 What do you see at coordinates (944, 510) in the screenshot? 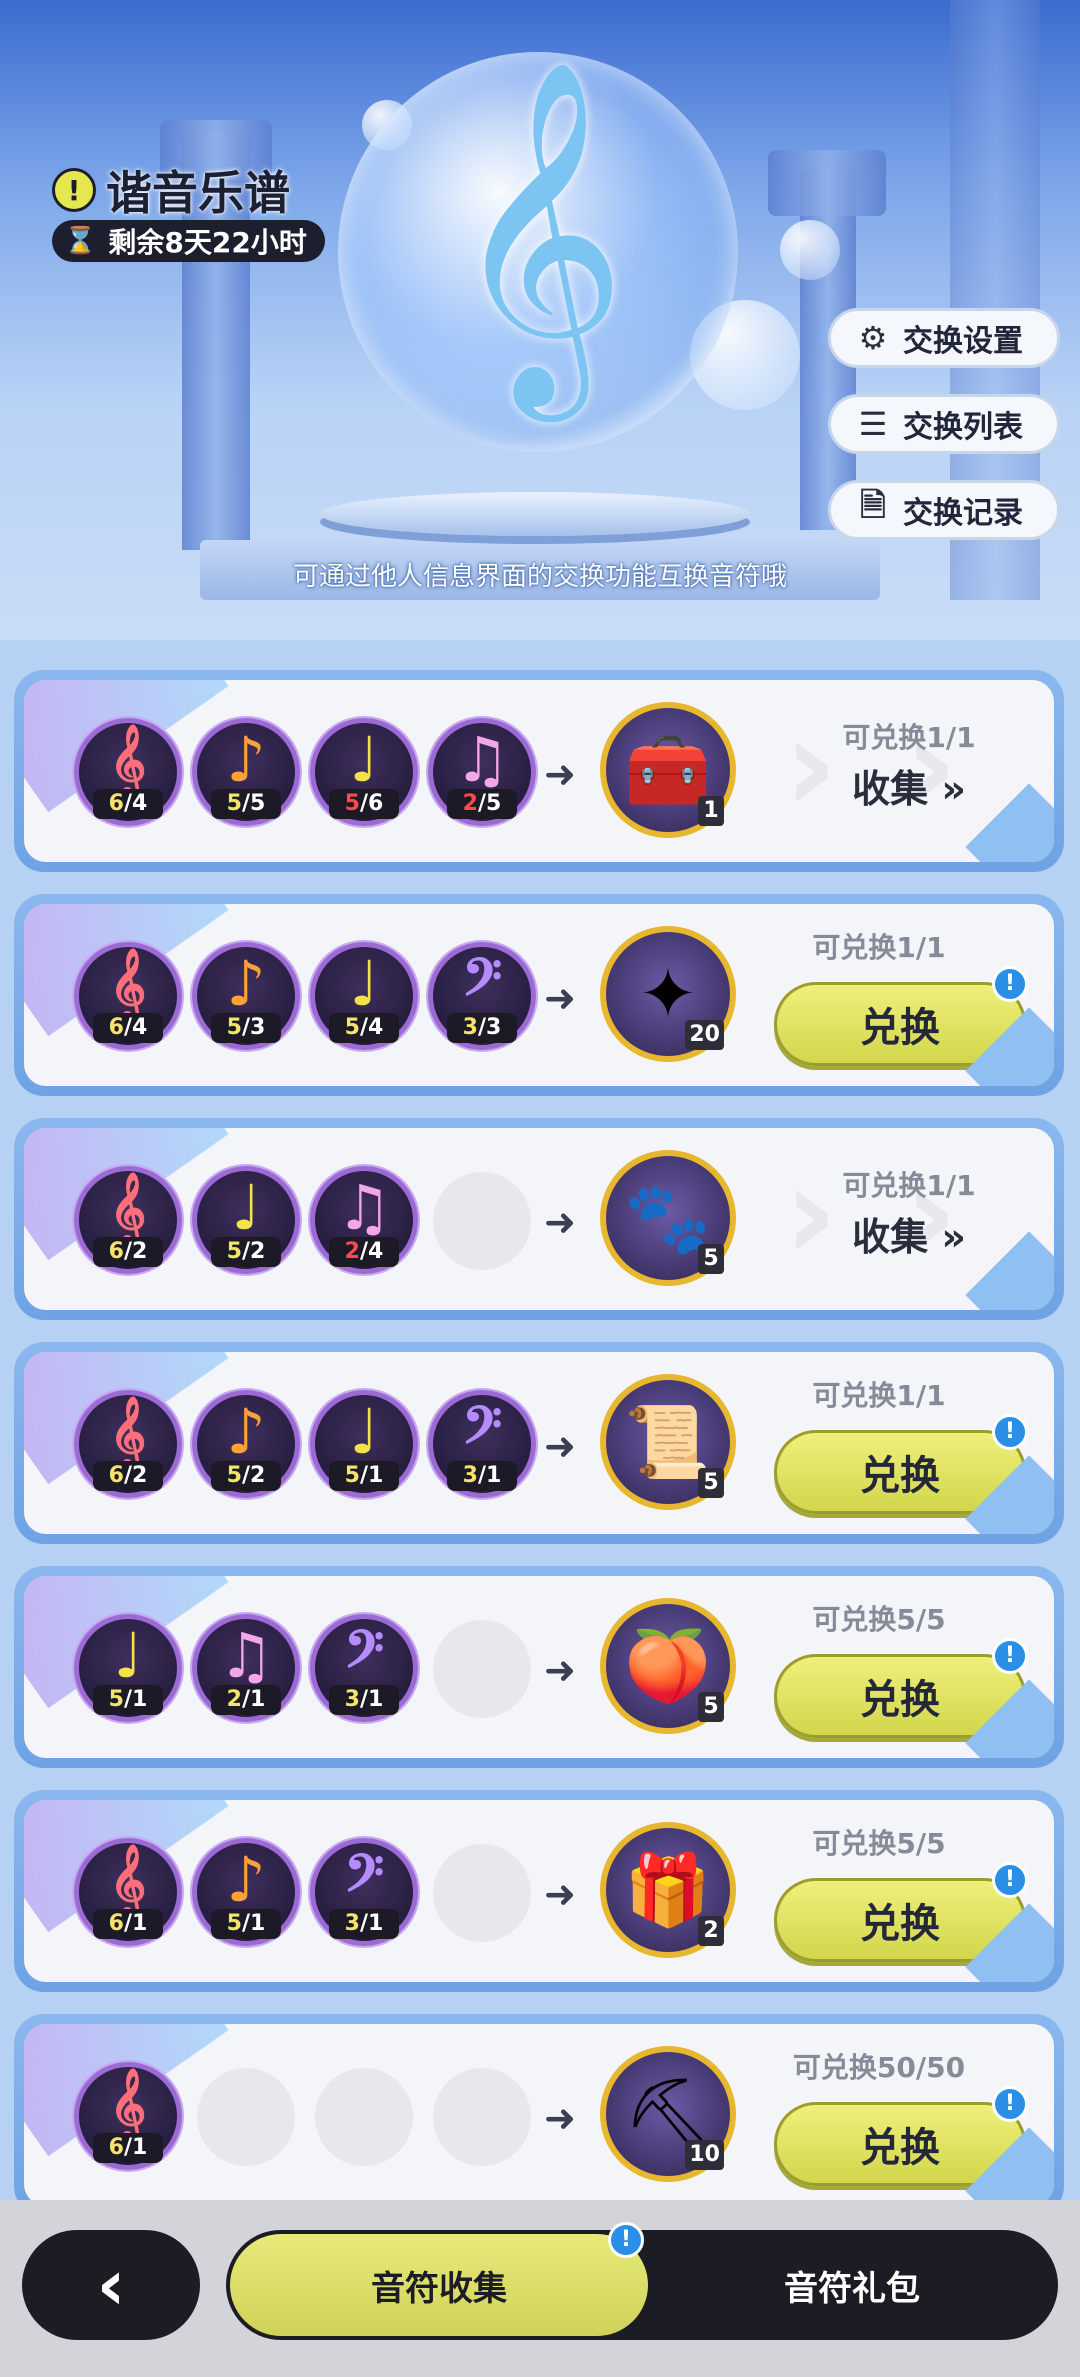
I see `exchange-records-button: 🗎 交换记录` at bounding box center [944, 510].